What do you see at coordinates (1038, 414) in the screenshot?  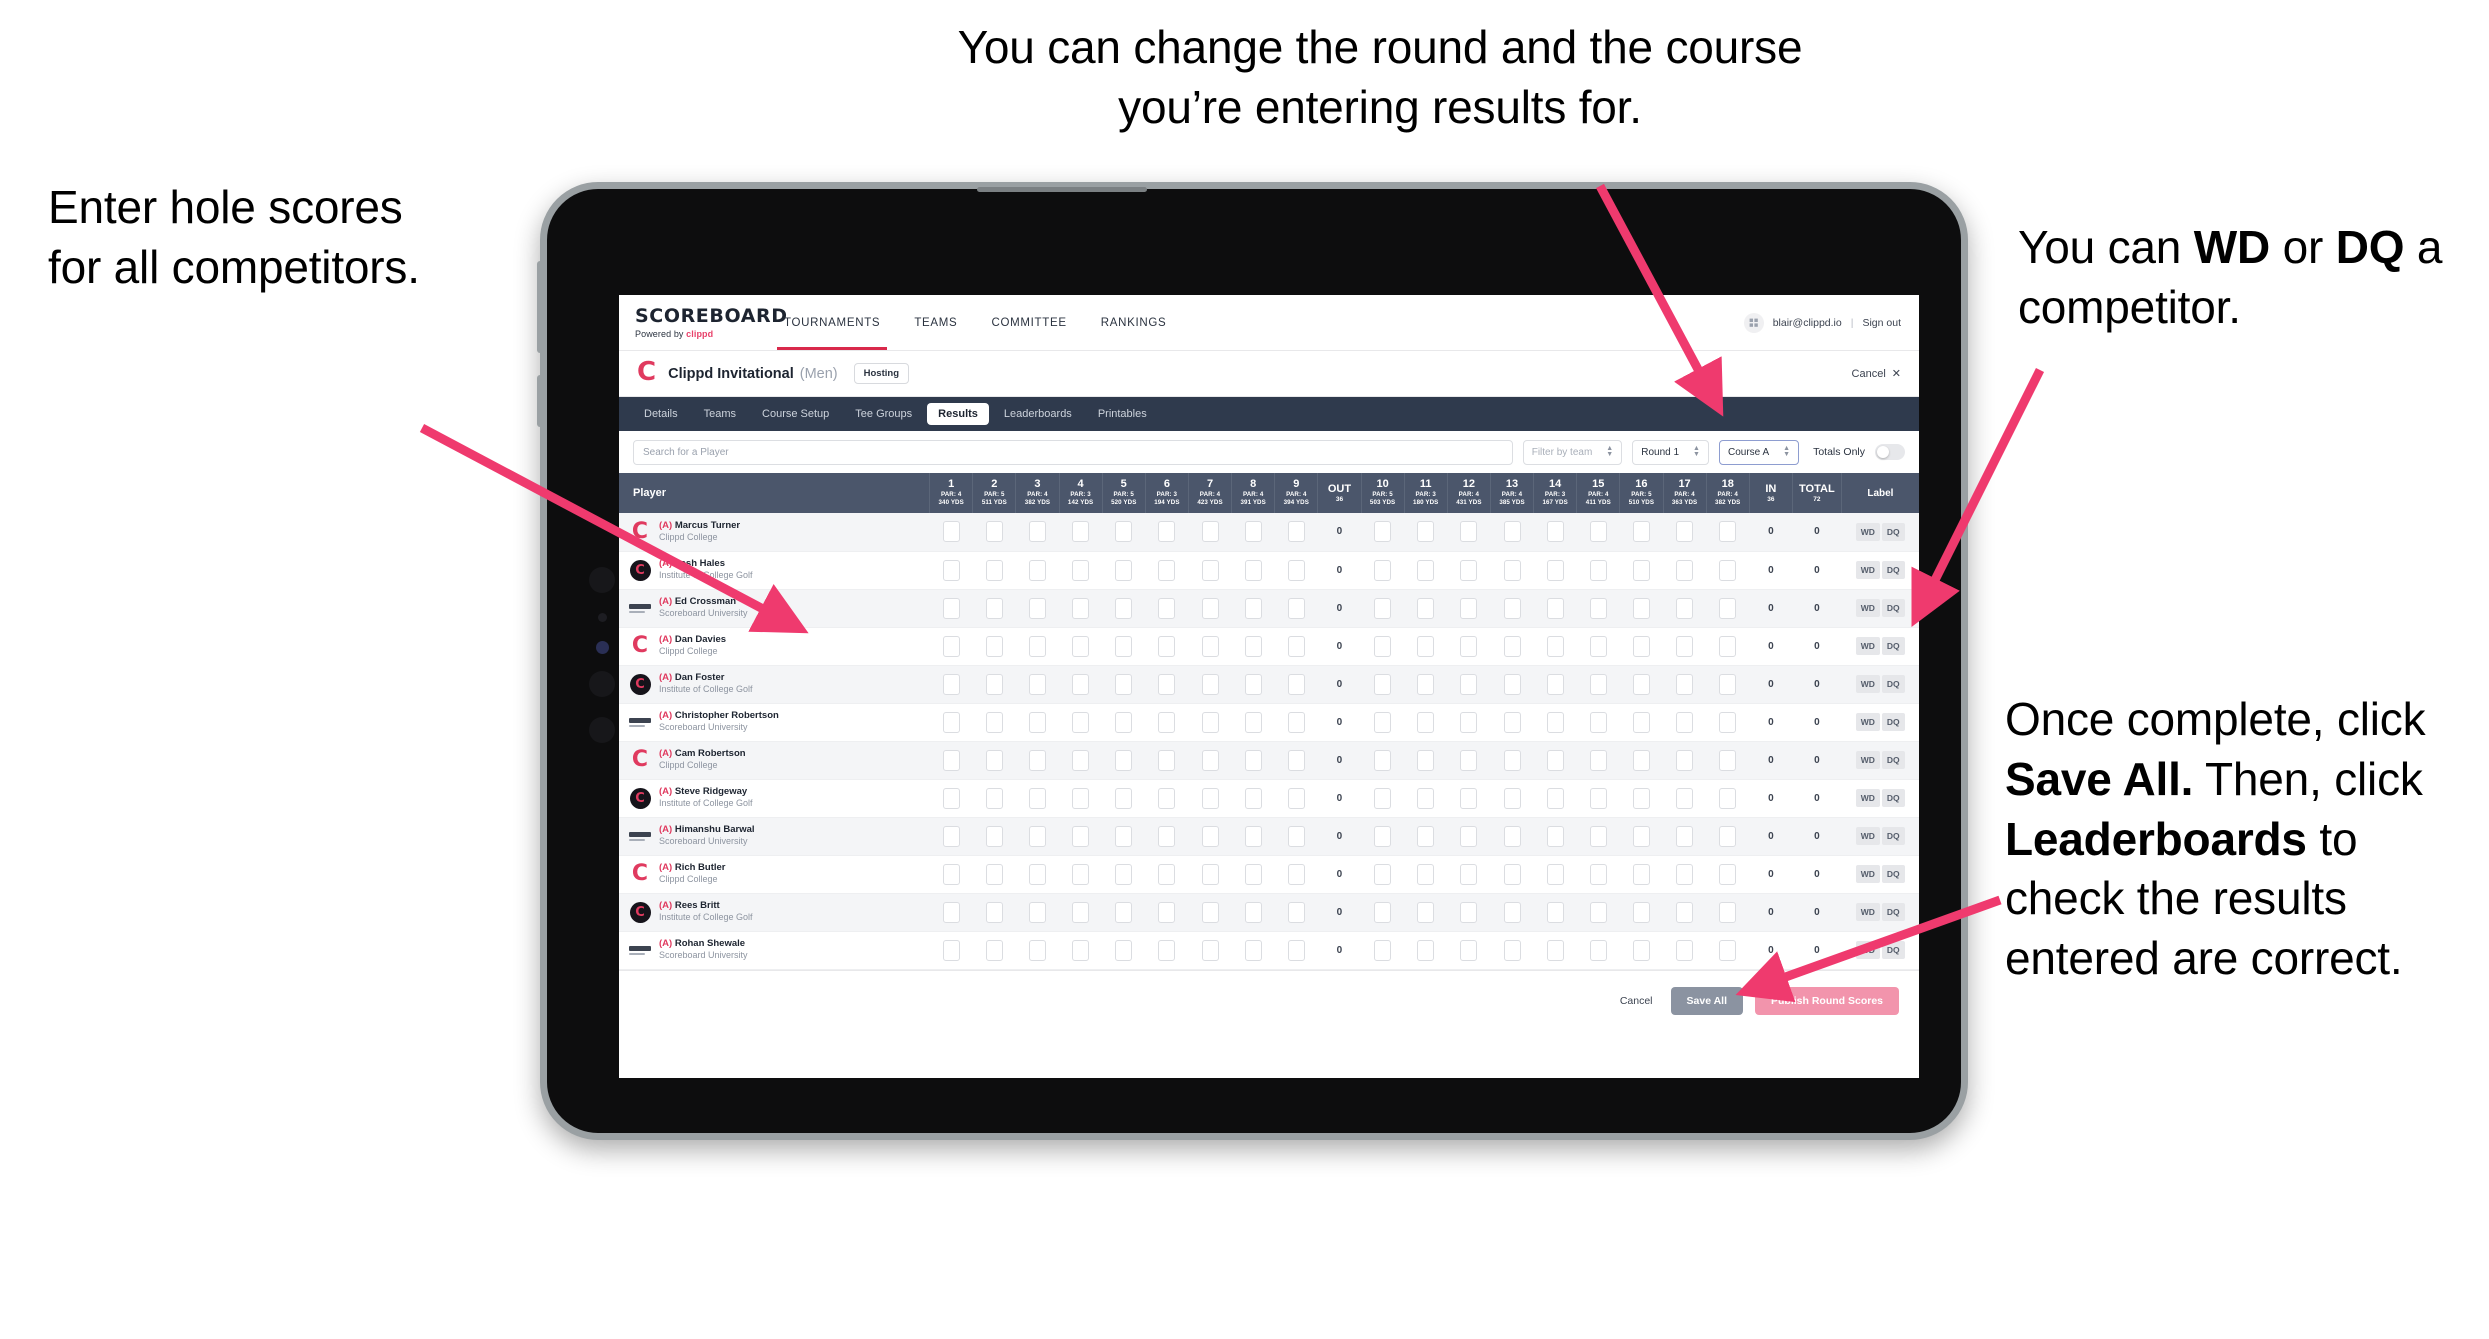 I see `tab-leaderboards: Leaderboards` at bounding box center [1038, 414].